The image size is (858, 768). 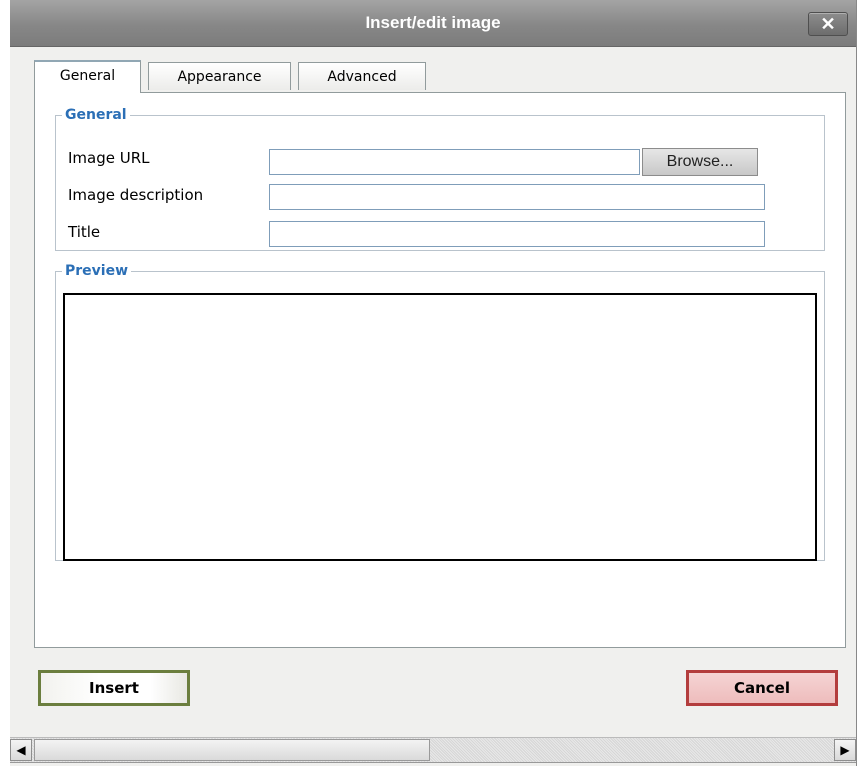 I want to click on horizontal-scrollbar: ◀ ▶, so click(x=433, y=750).